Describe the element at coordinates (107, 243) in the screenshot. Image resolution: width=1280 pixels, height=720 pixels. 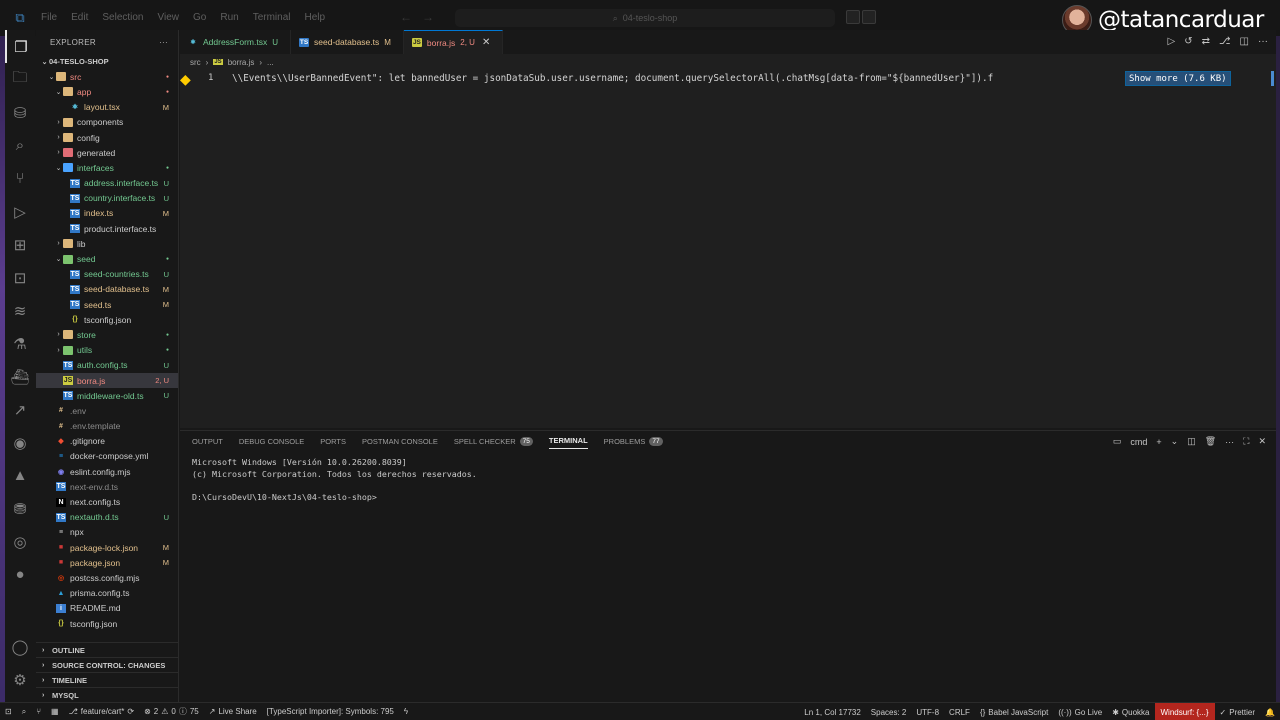
I see `tree-folder-lib: › lib` at that location.